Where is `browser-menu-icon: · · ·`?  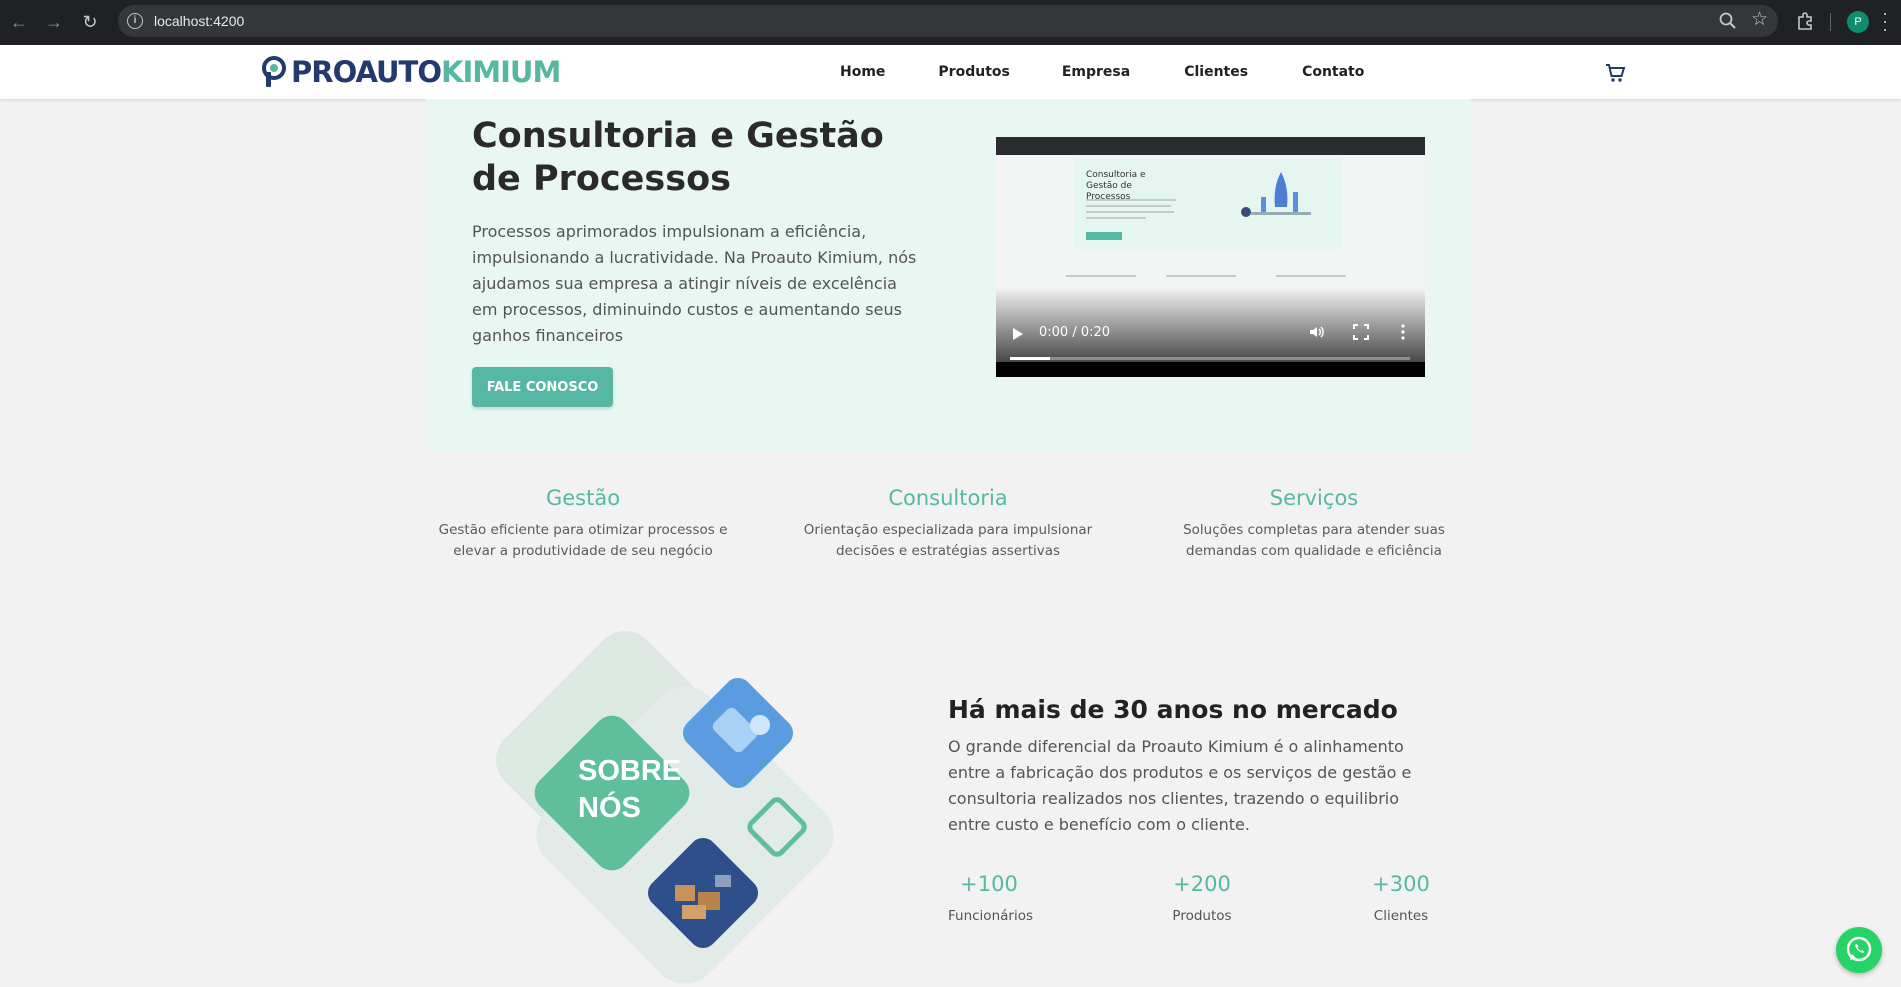
browser-menu-icon: · · · is located at coordinates (1885, 21).